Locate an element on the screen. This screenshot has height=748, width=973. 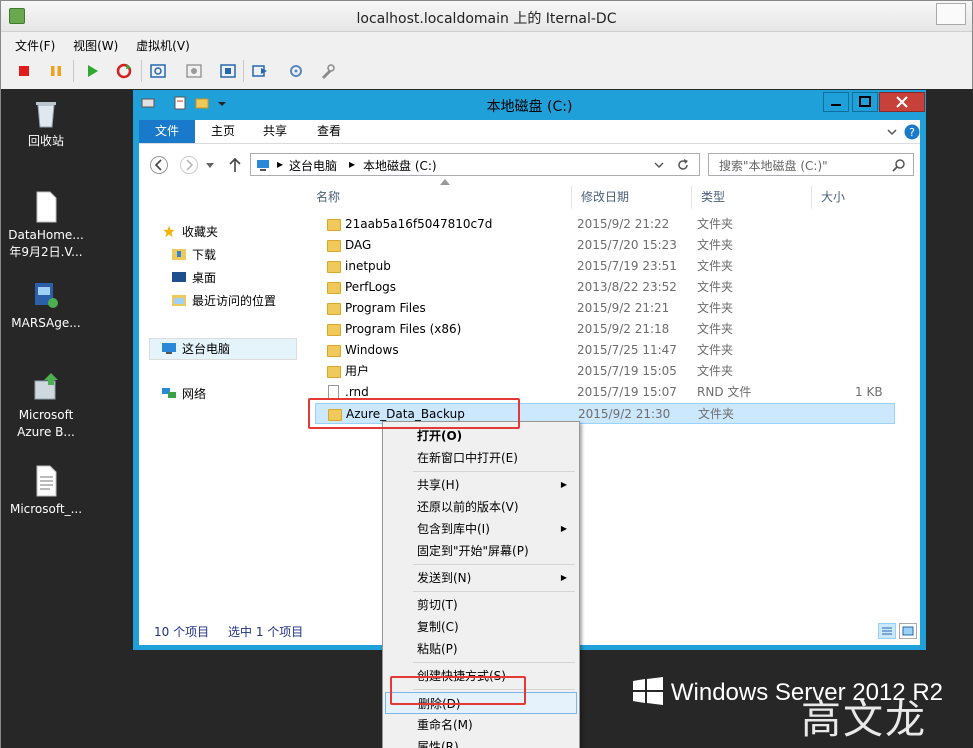
address-bar: ▸ 这台电脑 ▸ 本地磁盘 (C:) is located at coordinates (475, 164).